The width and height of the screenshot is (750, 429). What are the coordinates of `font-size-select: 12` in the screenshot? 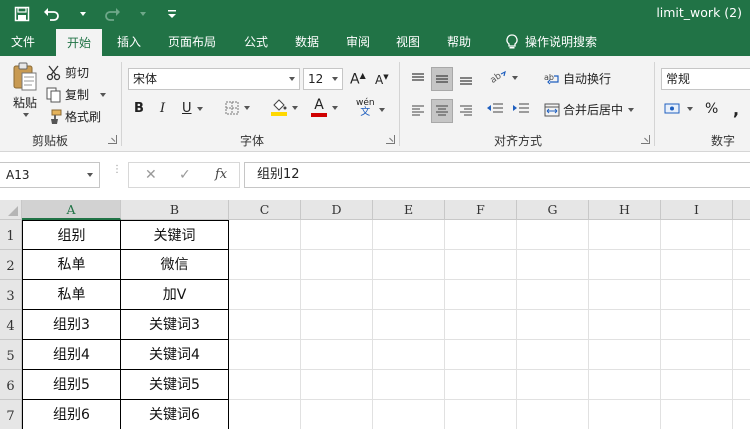 It's located at (323, 79).